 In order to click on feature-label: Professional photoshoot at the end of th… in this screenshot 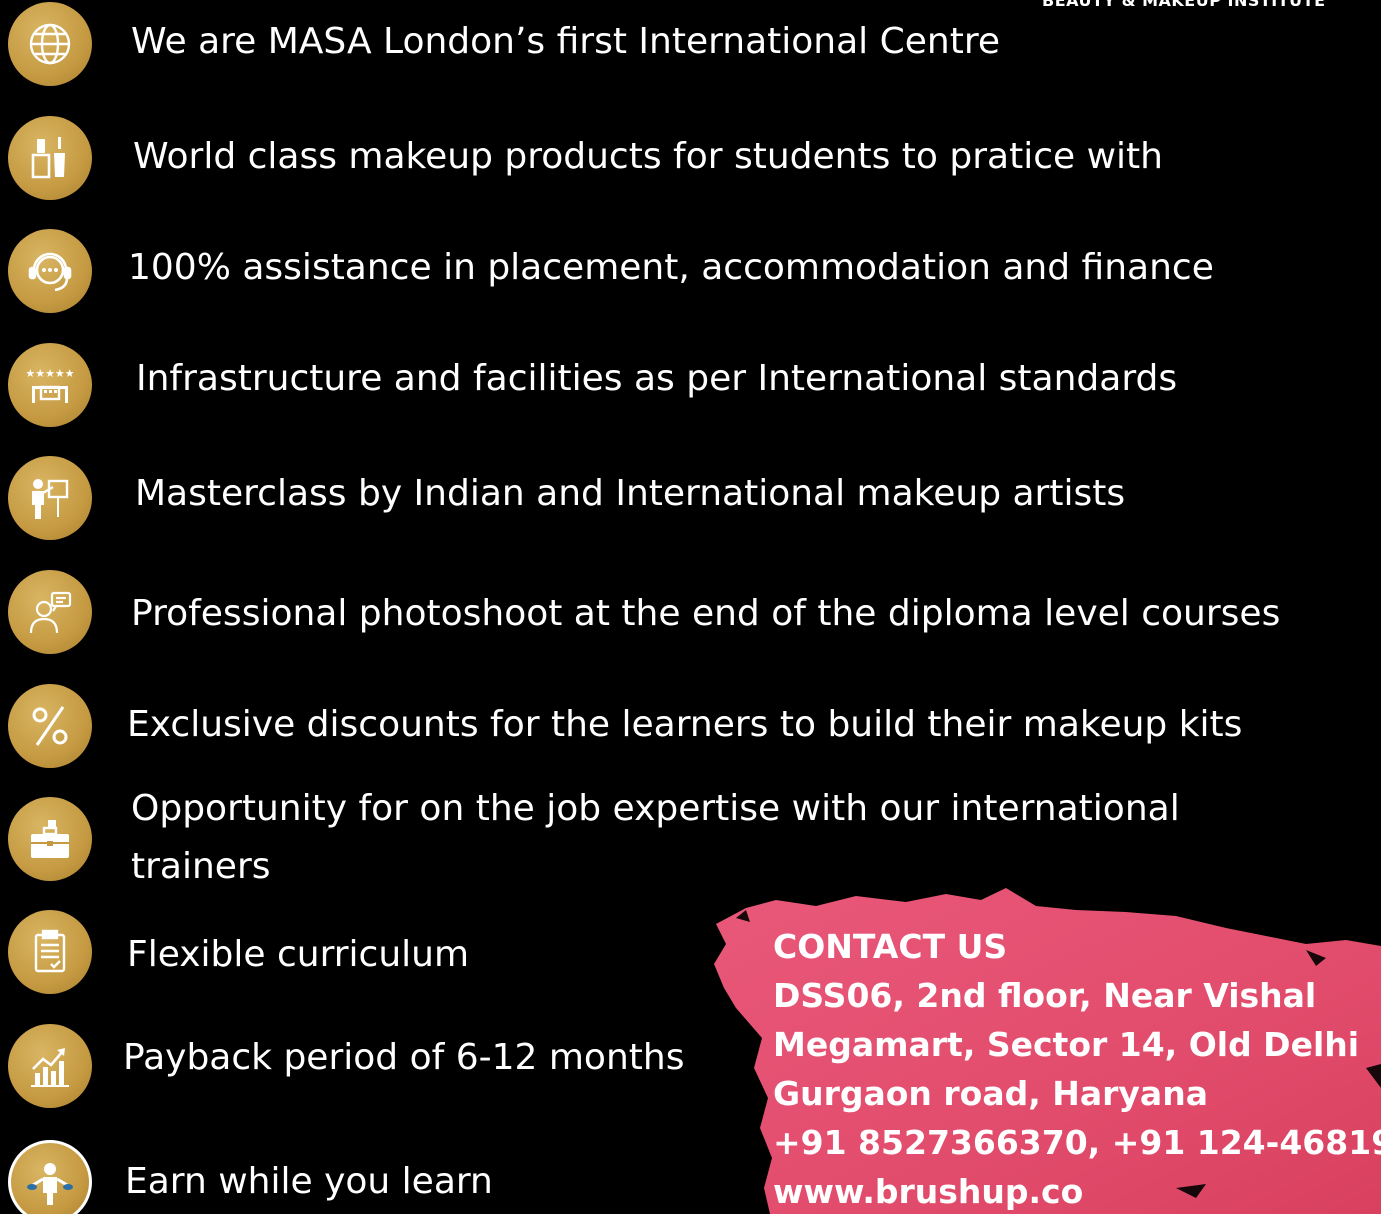, I will do `click(706, 613)`.